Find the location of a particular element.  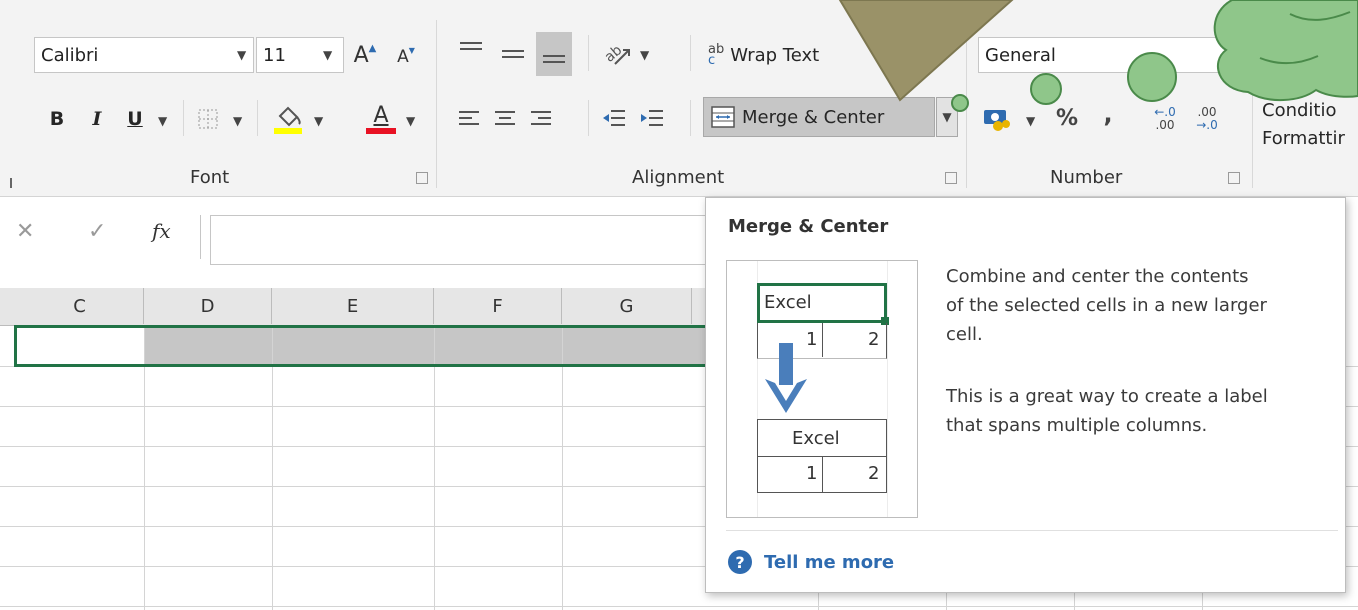

text-orientation-icon: ab is located at coordinates (616, 54).